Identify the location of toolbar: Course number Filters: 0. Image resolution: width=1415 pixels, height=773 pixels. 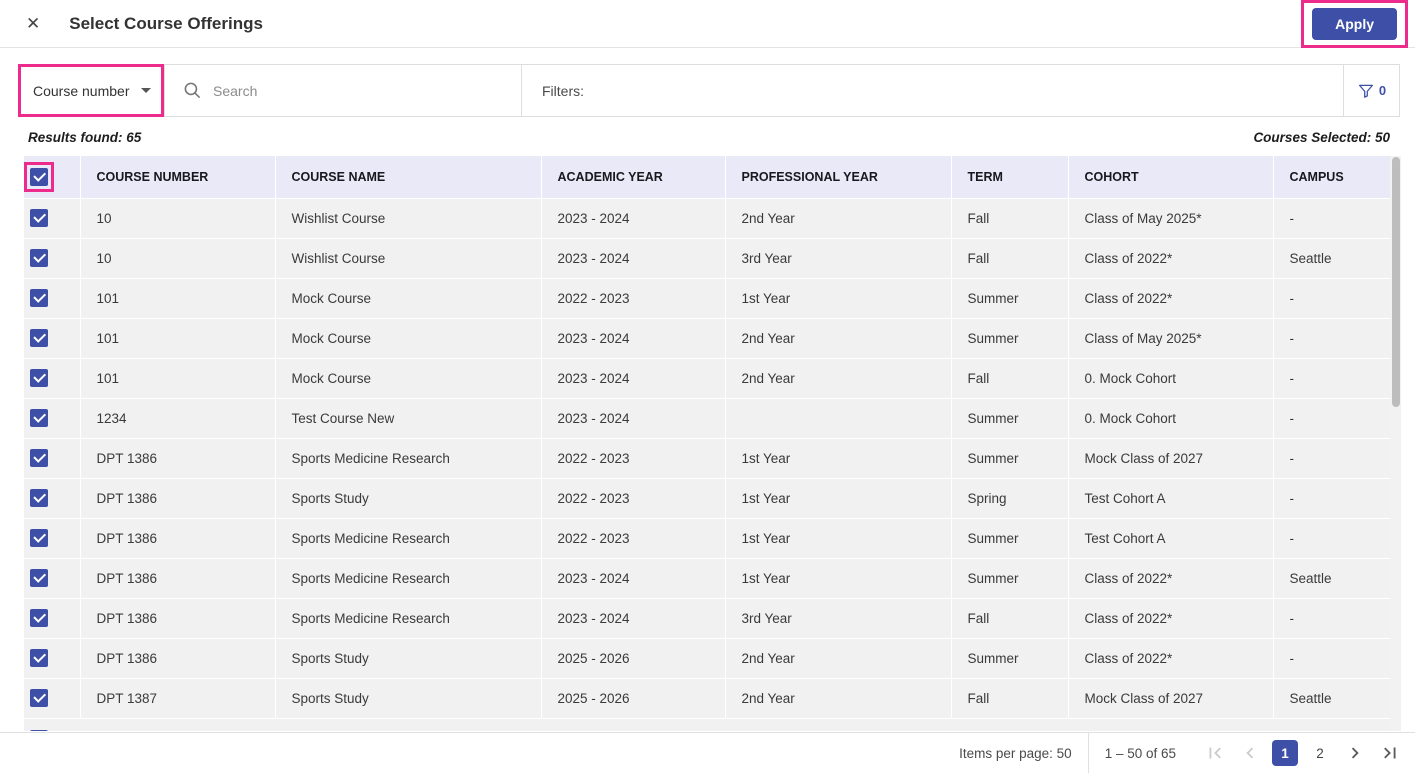
(709, 90).